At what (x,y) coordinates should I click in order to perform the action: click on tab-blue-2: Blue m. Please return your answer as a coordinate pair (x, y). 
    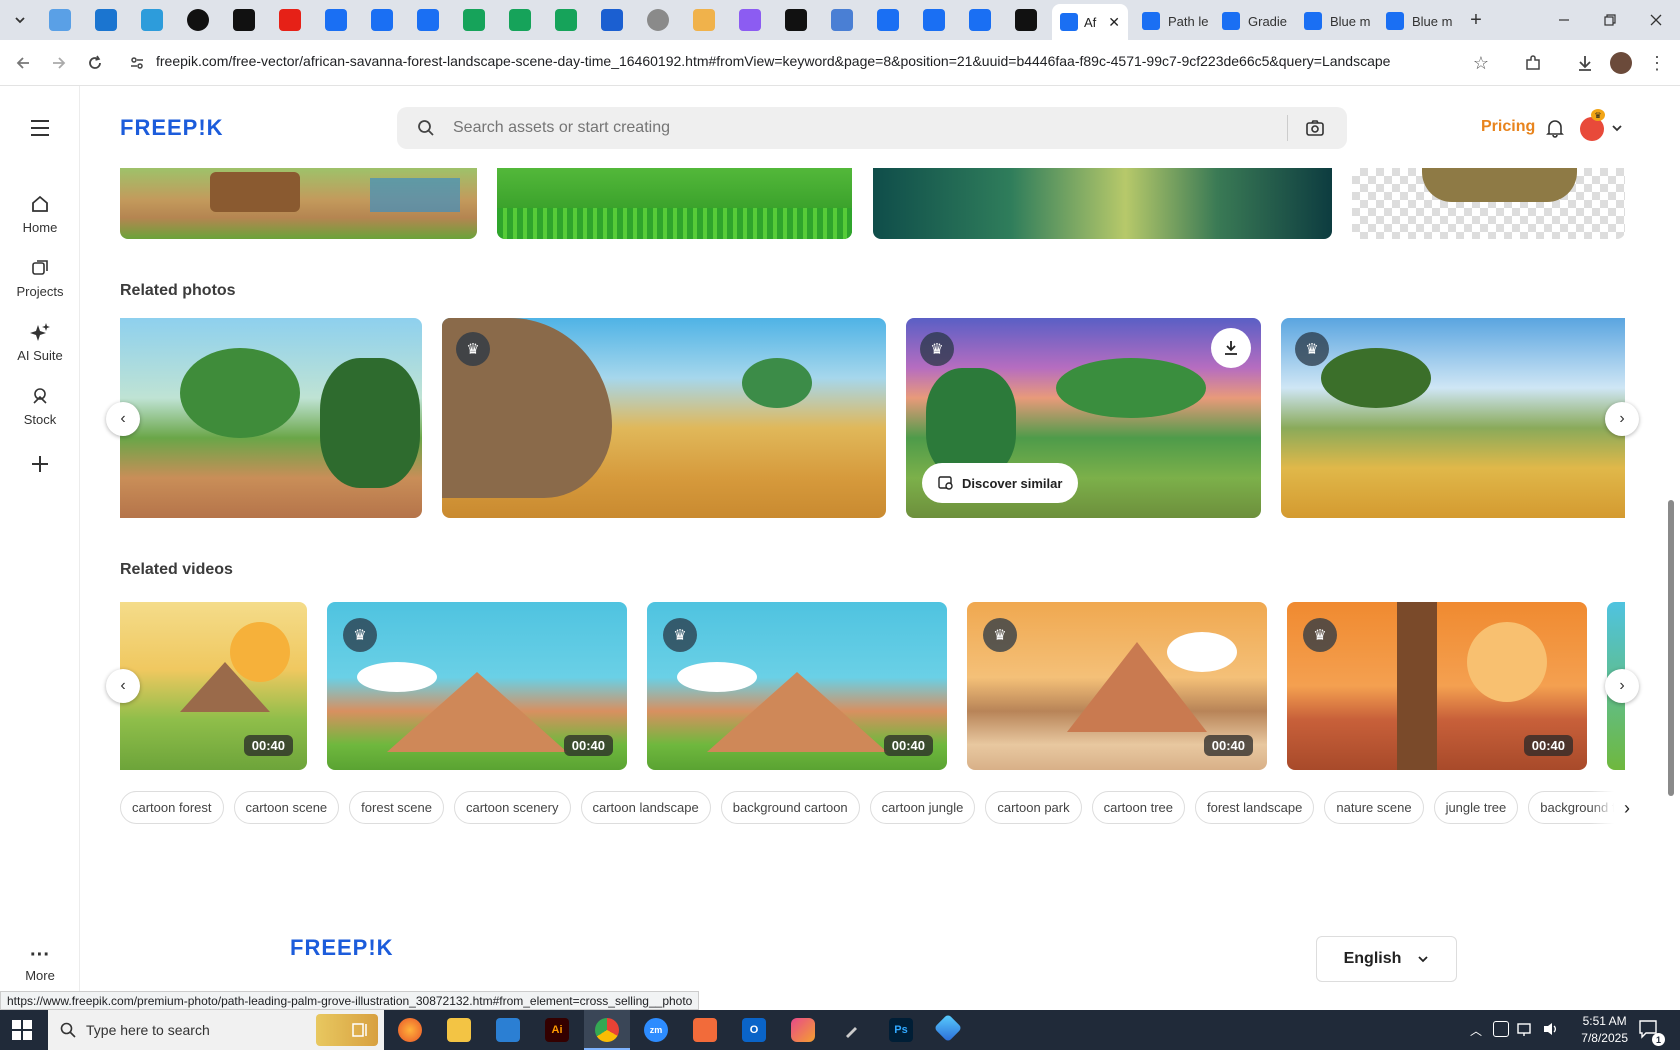
    Looking at the image, I should click on (1419, 21).